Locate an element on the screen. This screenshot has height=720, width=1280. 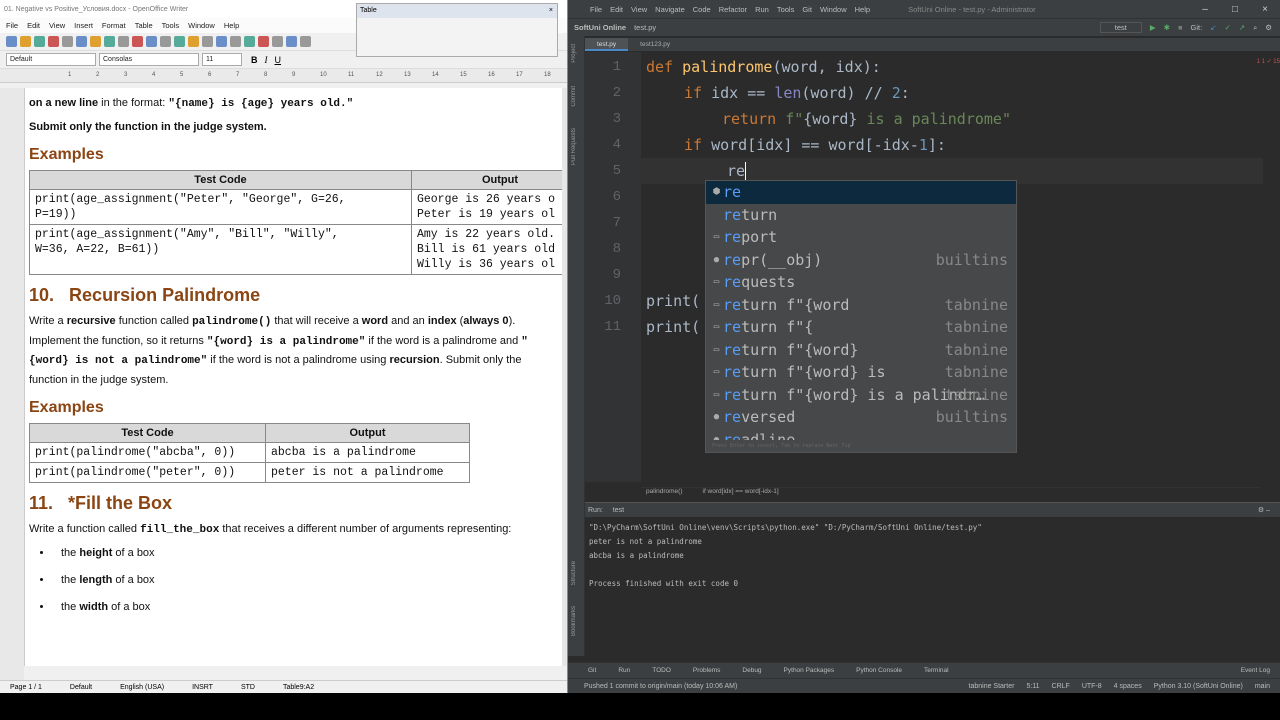
project-name: SoftUni Online is located at coordinates (600, 27).